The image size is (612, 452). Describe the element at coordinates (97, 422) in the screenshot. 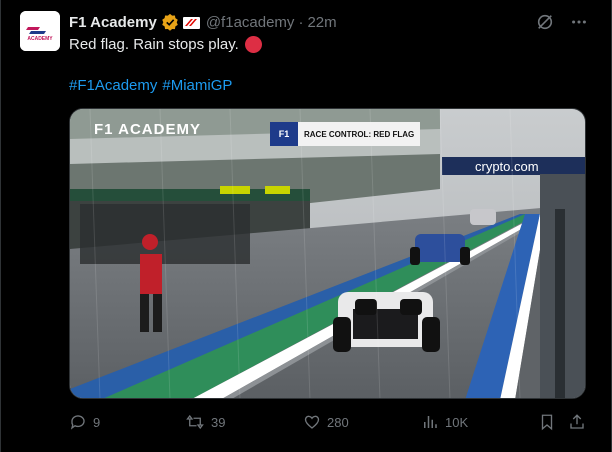

I see `reply-count: 9` at that location.